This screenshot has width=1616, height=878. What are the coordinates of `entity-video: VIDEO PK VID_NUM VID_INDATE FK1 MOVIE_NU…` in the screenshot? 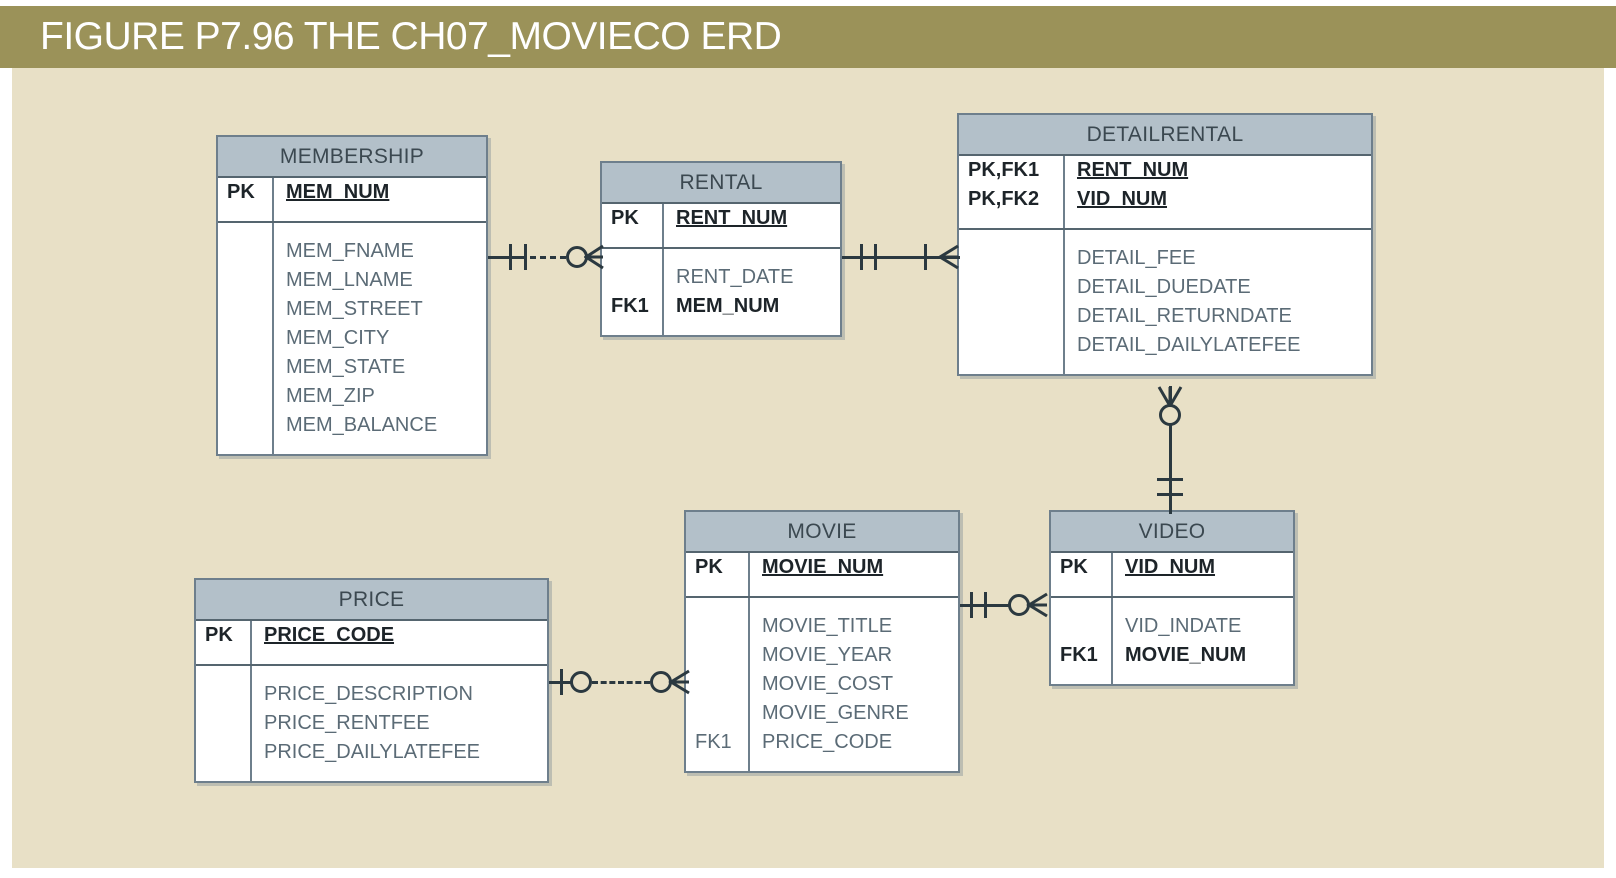 It's located at (1172, 598).